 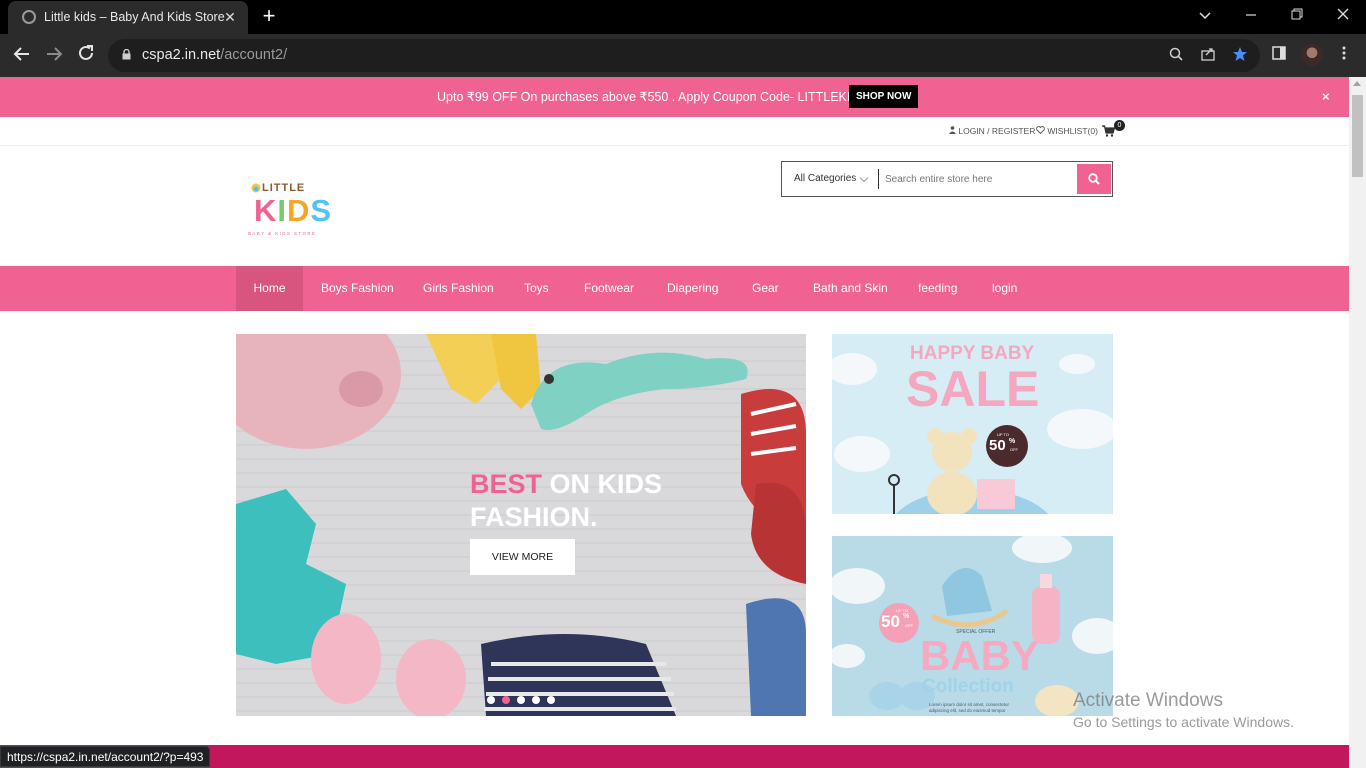 What do you see at coordinates (609, 288) in the screenshot?
I see `nav-footwear: Footwear` at bounding box center [609, 288].